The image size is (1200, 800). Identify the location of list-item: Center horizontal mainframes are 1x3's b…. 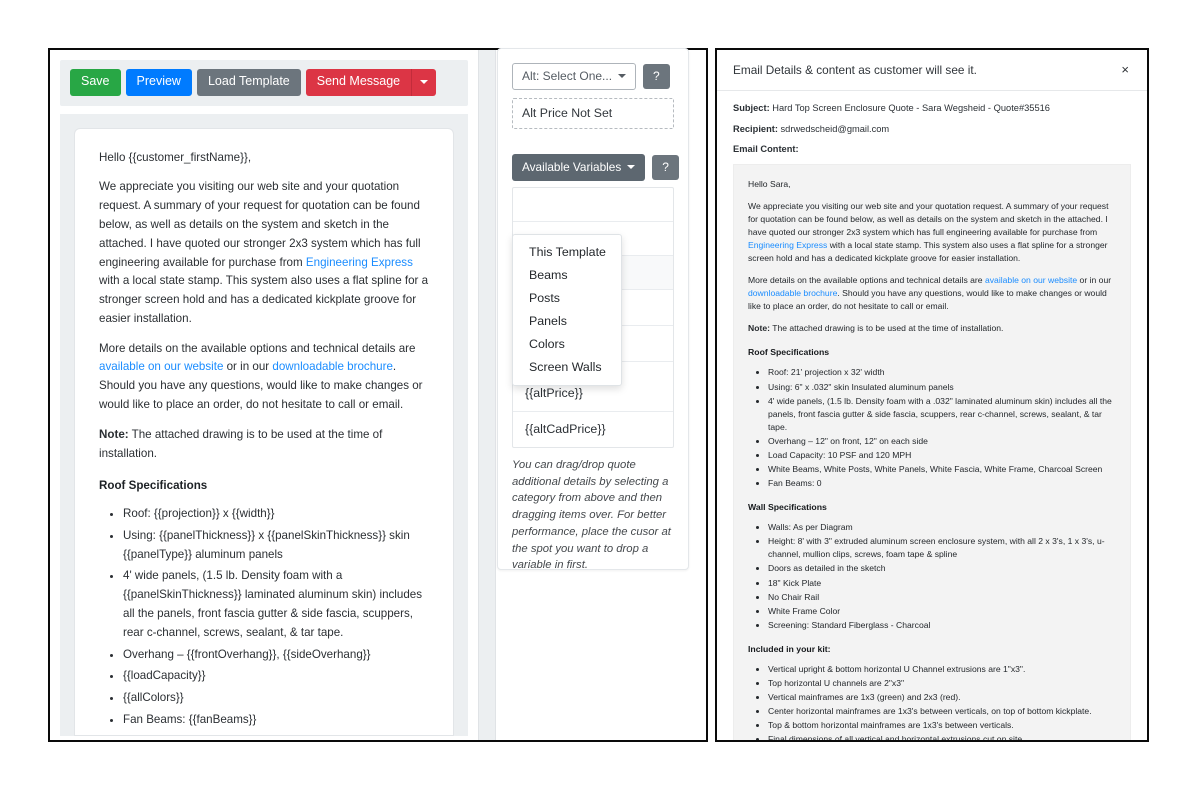
(942, 711).